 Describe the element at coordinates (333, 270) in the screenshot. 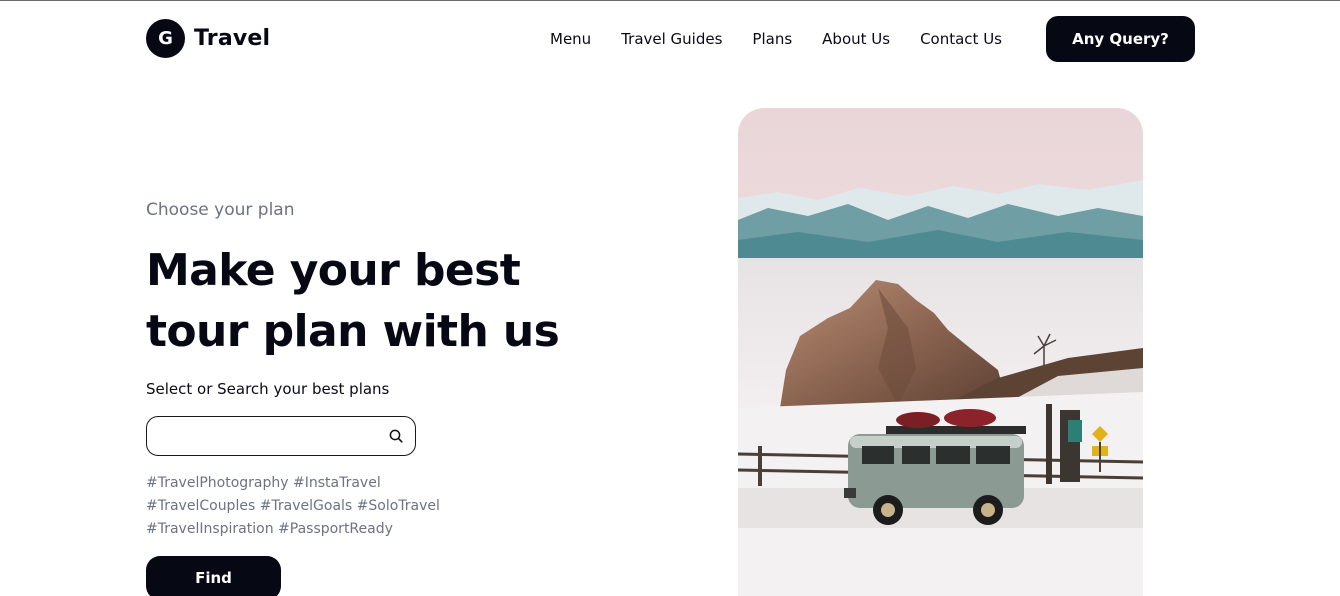

I see `headline-line-1: Make your best` at that location.